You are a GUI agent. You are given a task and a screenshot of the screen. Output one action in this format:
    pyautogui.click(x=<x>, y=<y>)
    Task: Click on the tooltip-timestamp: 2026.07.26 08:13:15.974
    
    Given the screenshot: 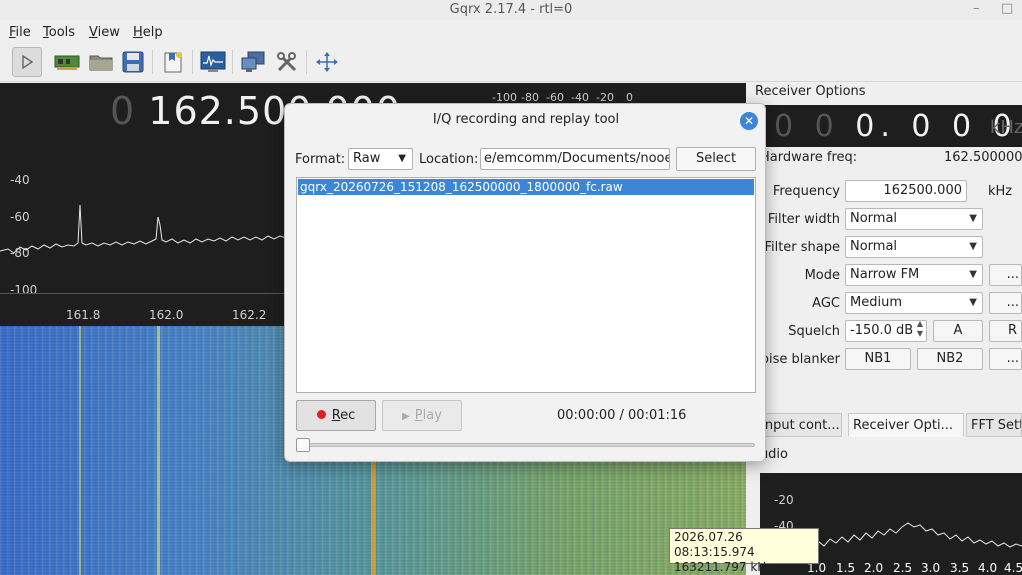 What is the action you would take?
    pyautogui.click(x=714, y=544)
    